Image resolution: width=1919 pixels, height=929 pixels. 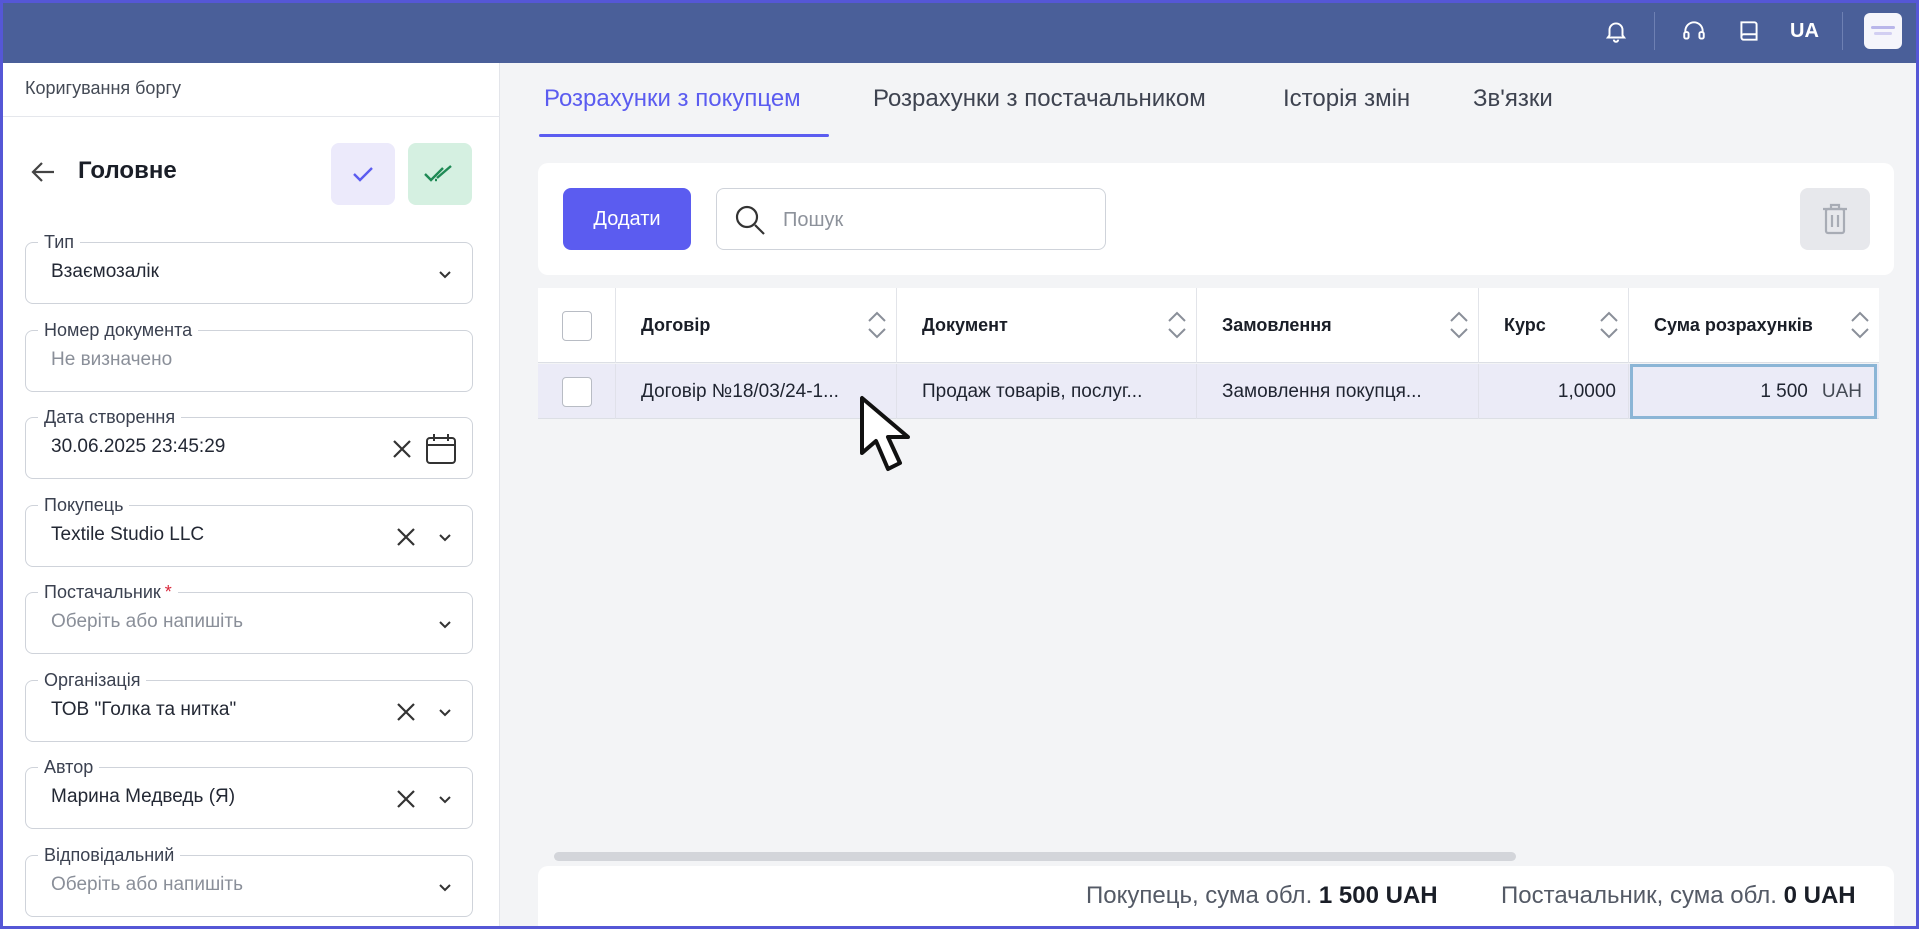 I want to click on column-document-label: Документ, so click(x=965, y=325).